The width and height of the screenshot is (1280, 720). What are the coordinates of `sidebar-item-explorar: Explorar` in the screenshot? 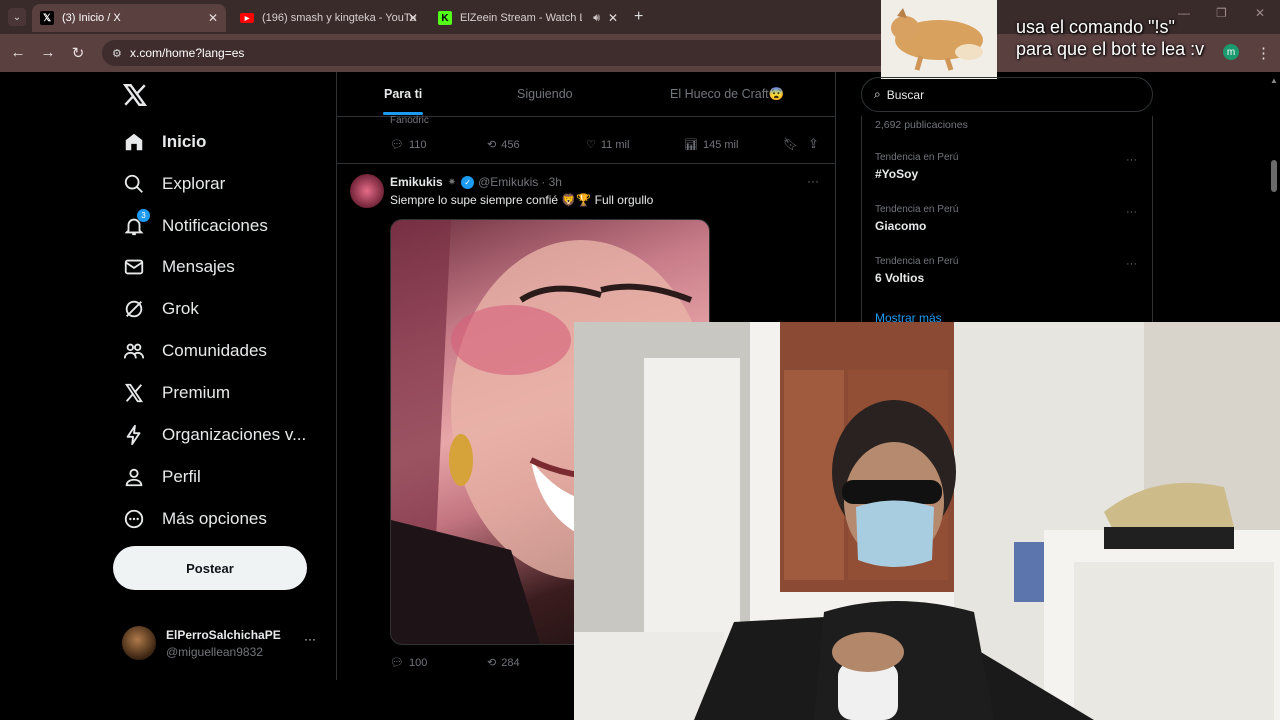 It's located at (173, 184).